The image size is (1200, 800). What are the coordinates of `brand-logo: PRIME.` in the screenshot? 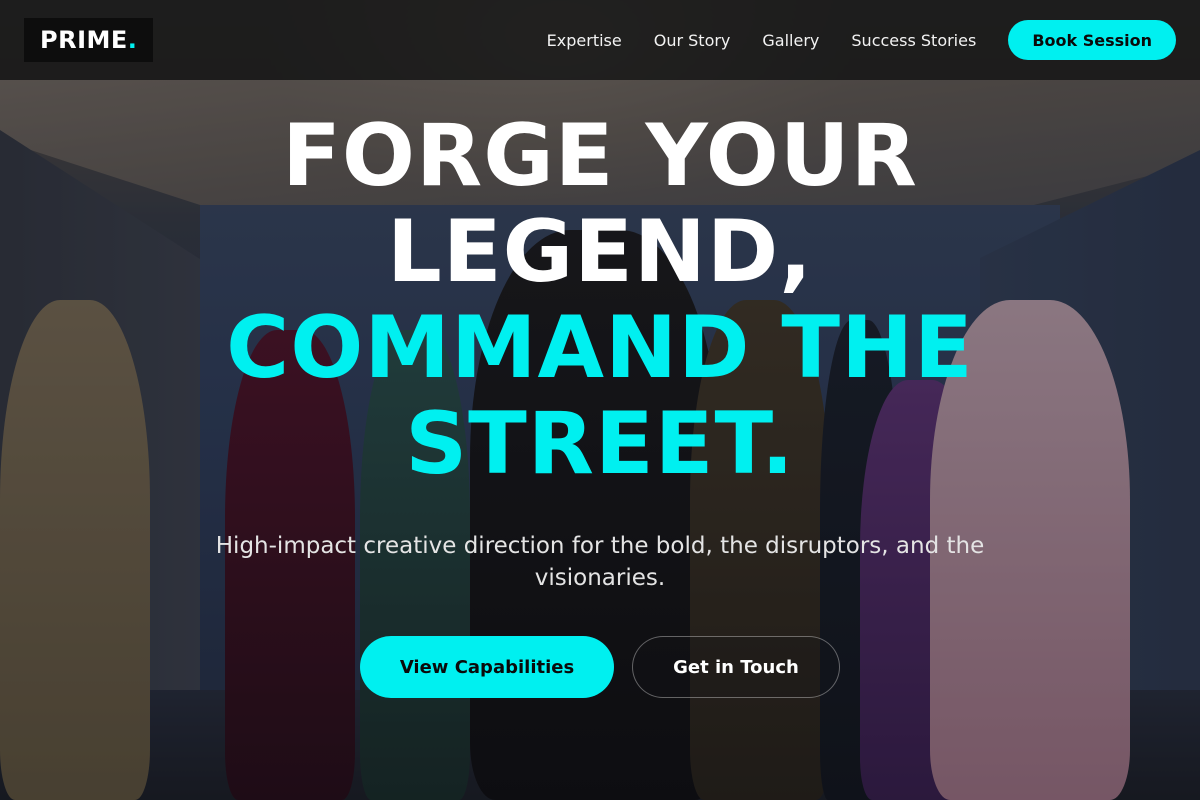 It's located at (89, 40).